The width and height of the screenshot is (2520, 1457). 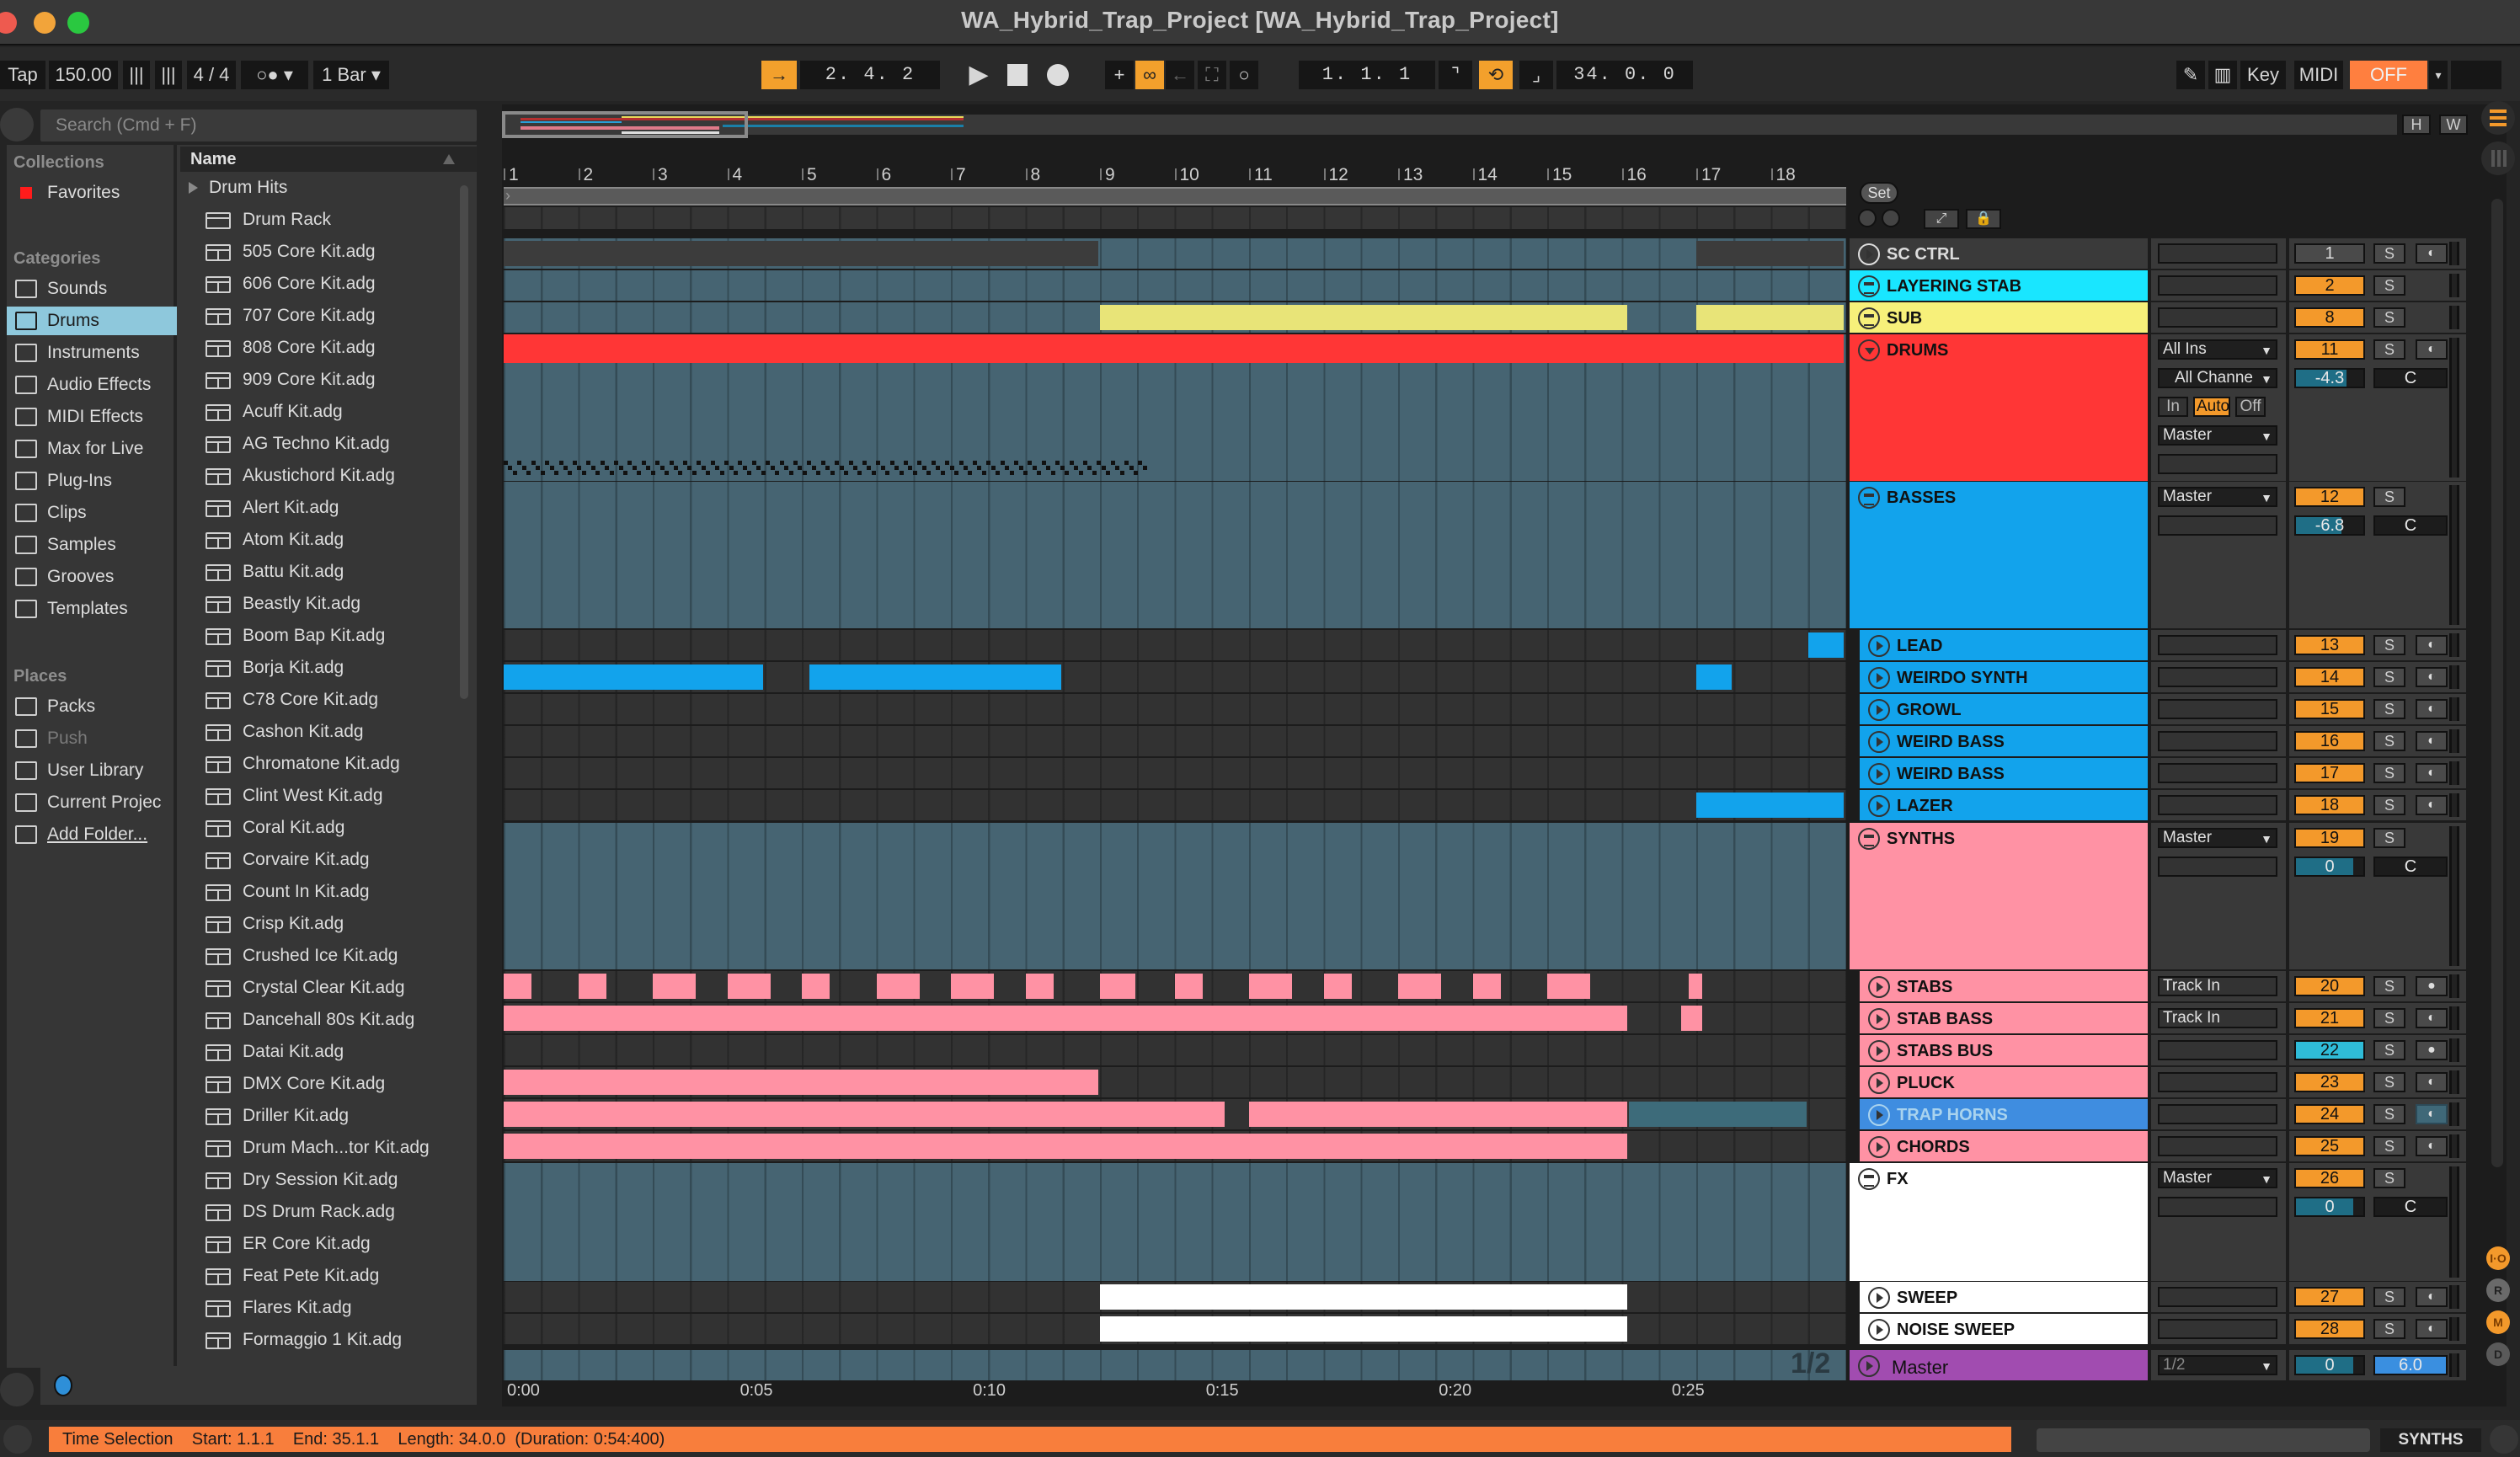 I want to click on stop-button, so click(x=1017, y=75).